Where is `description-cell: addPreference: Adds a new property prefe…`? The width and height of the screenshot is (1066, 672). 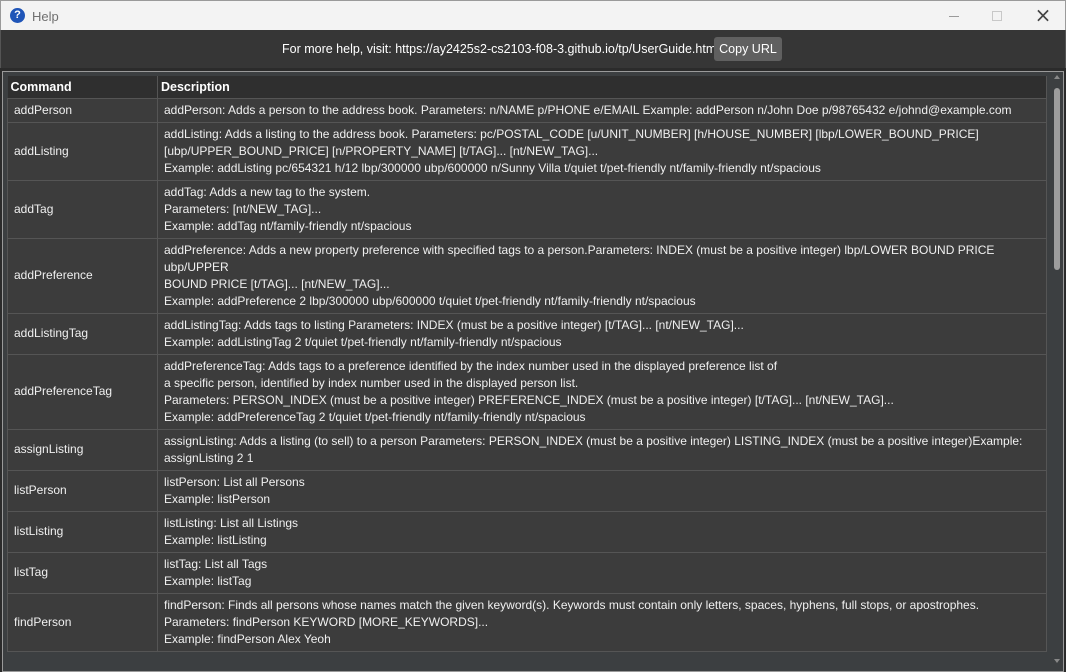 description-cell: addPreference: Adds a new property prefe… is located at coordinates (602, 275).